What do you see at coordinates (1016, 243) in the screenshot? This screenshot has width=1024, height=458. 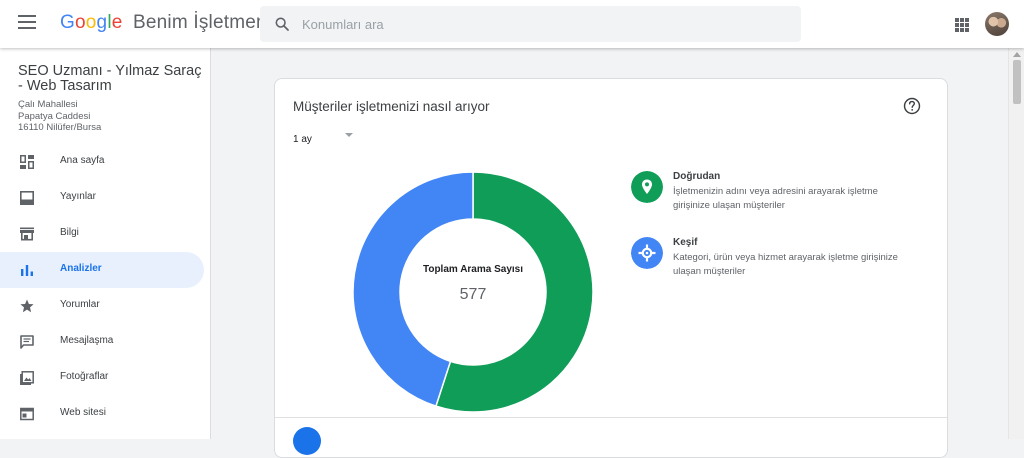 I see `page-scrollbar` at bounding box center [1016, 243].